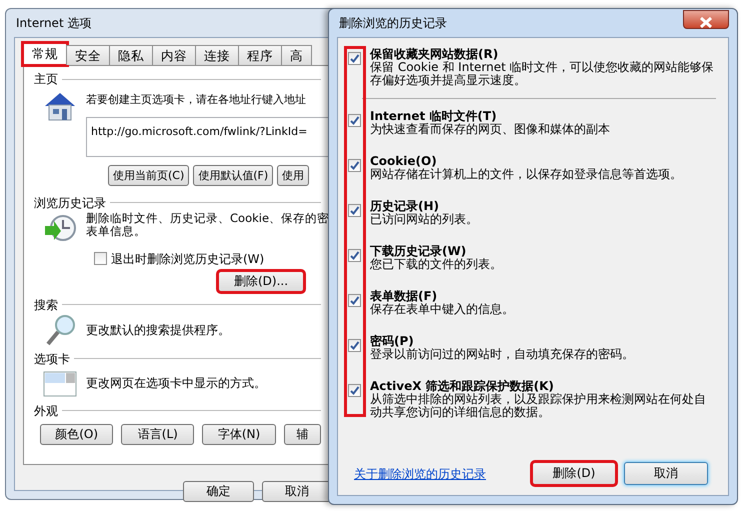 The image size is (744, 526). Describe the element at coordinates (435, 54) in the screenshot. I see `item-title: 保留收藏夹网站数据(R)` at that location.